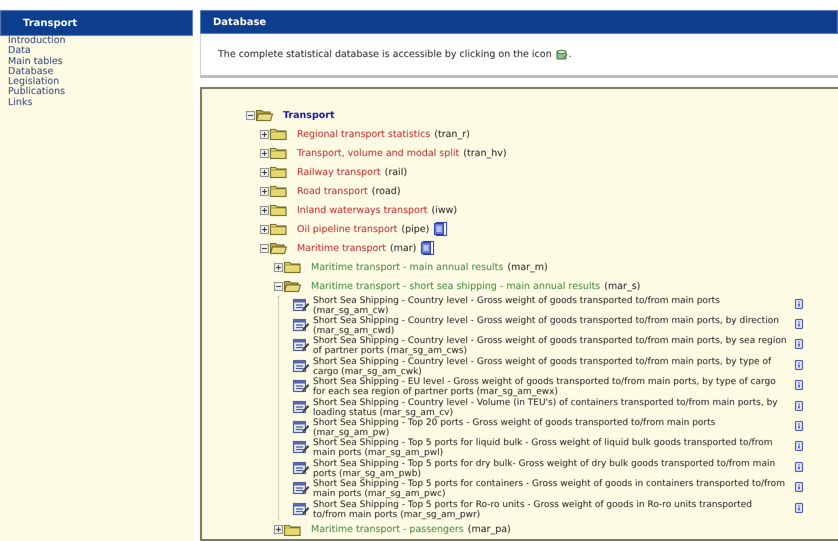  I want to click on section-title: Database, so click(239, 22).